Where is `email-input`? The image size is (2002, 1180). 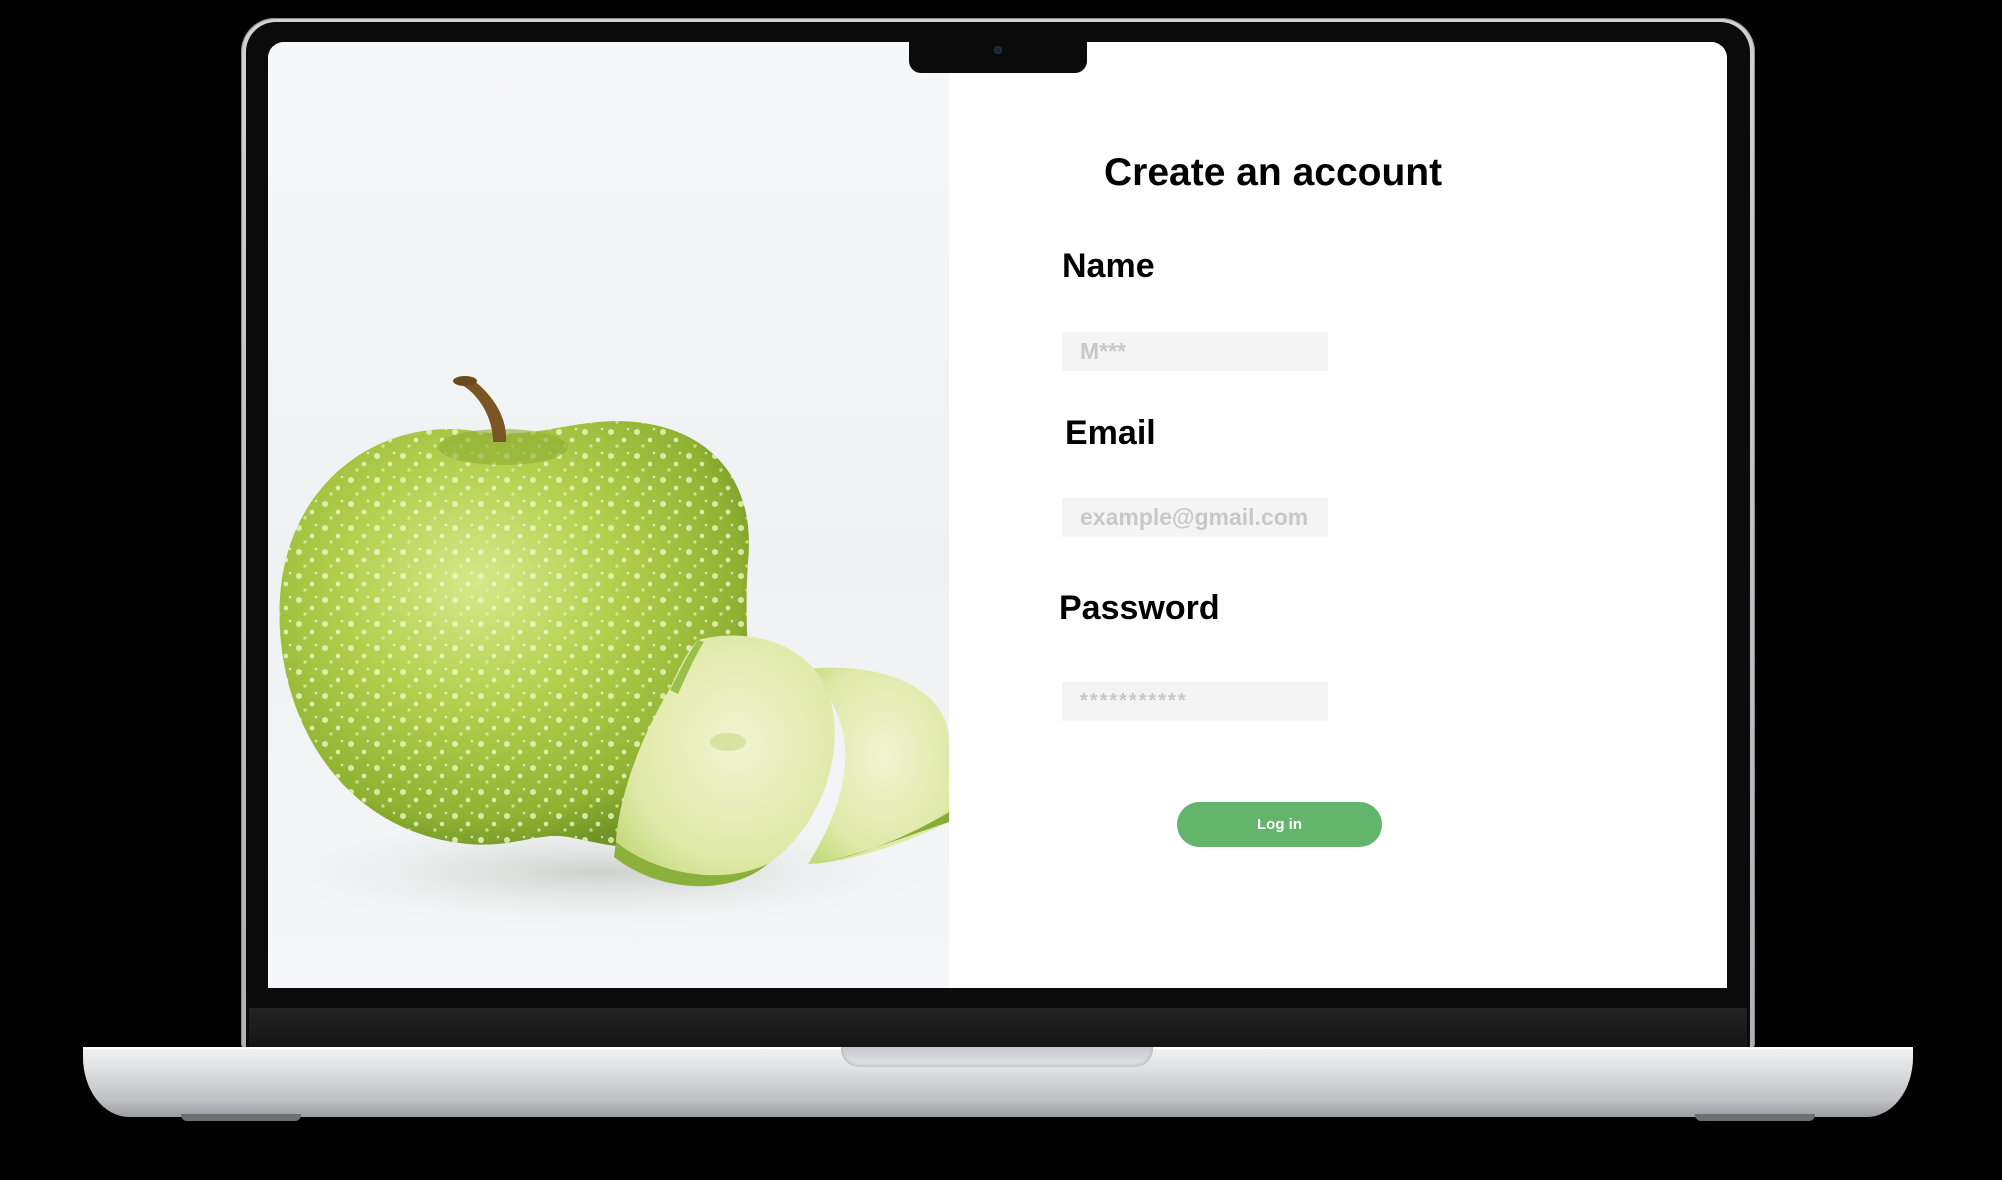
email-input is located at coordinates (1195, 517).